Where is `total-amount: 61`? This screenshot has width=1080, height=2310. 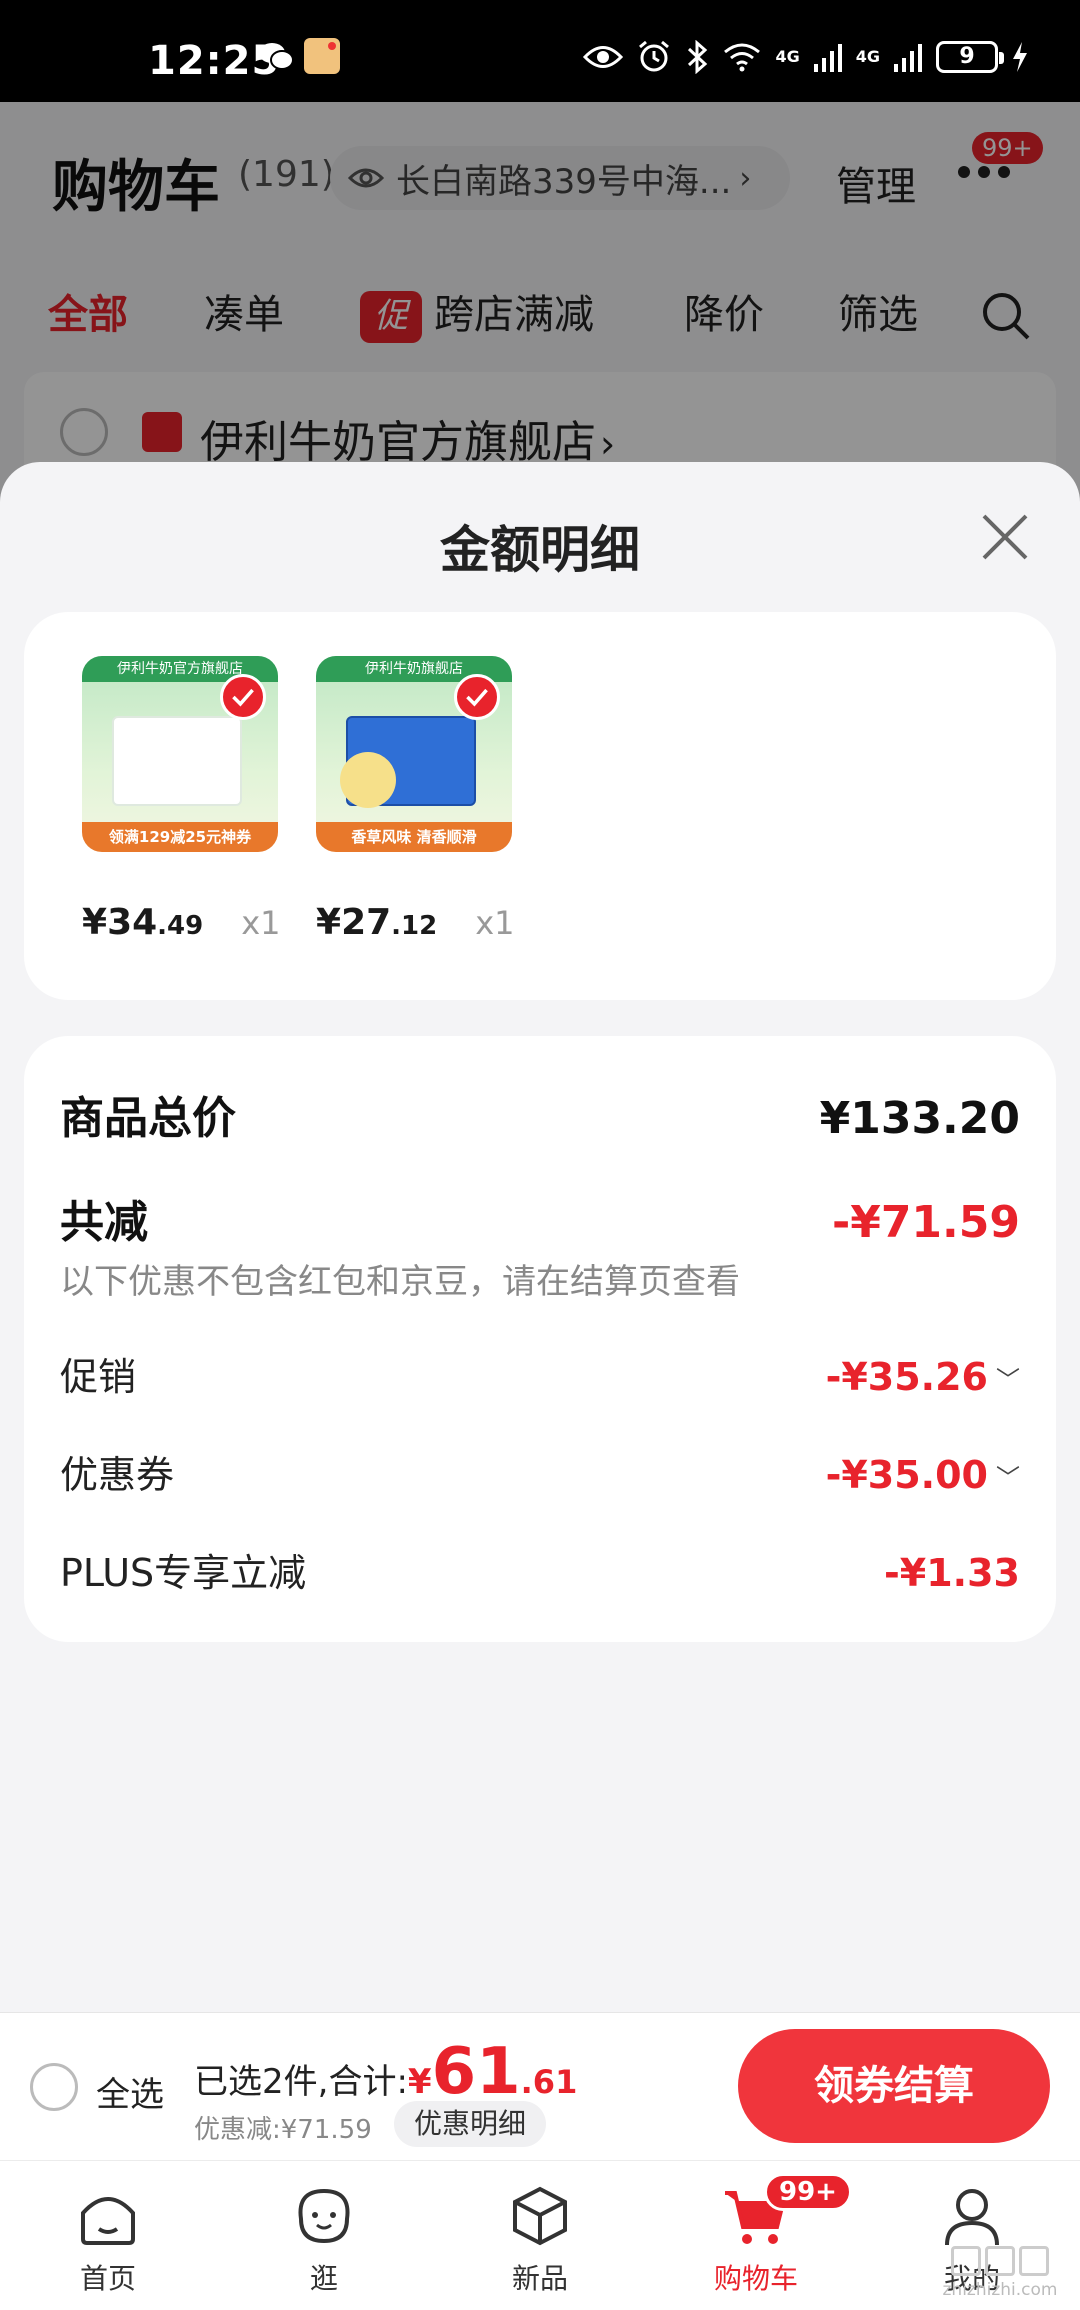 total-amount: 61 is located at coordinates (476, 2072).